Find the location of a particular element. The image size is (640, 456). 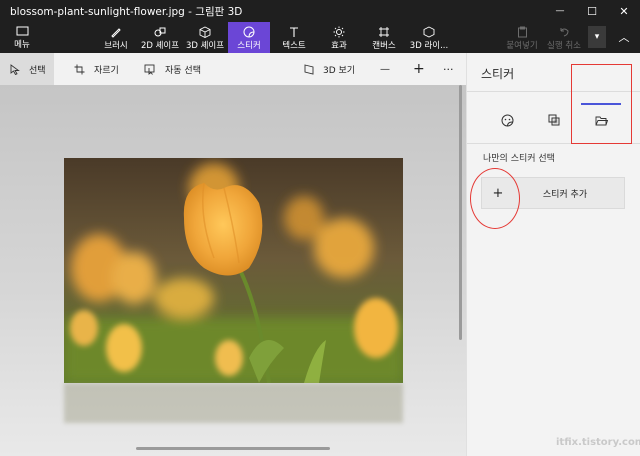

panel-title: 스티커 is located at coordinates (498, 74).